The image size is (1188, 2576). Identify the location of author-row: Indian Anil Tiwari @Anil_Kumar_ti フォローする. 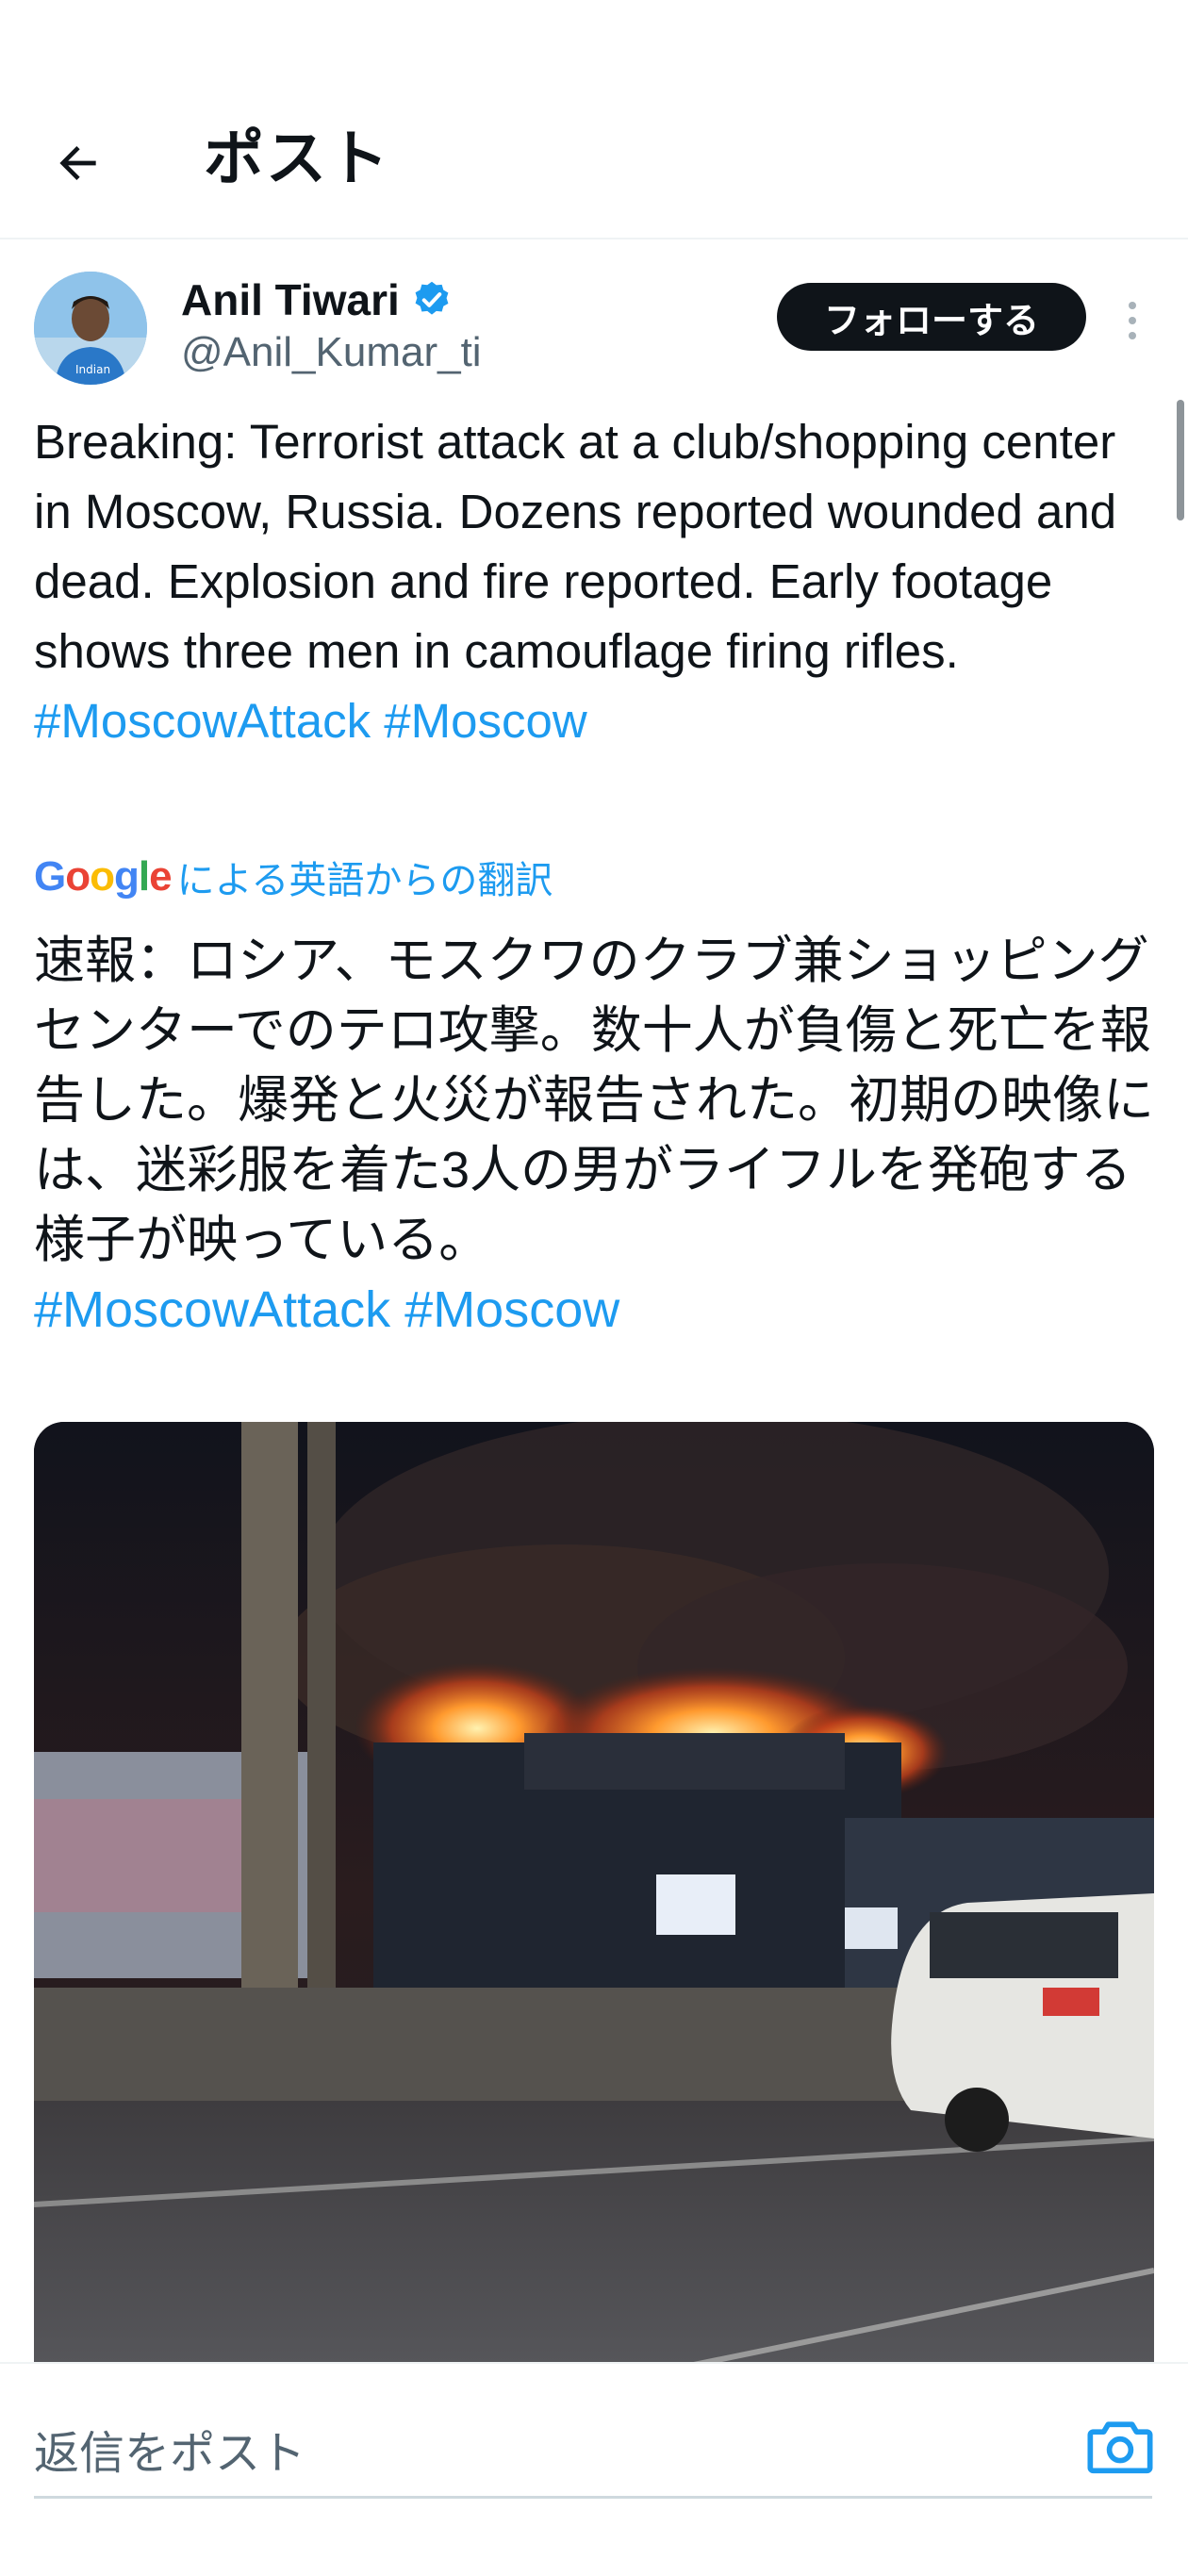
(594, 330).